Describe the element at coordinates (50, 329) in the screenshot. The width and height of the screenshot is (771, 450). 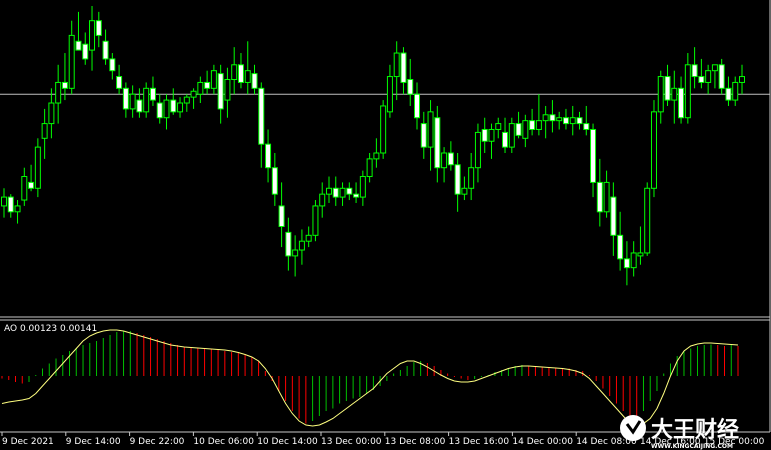
I see `ao-indicator-label: AO 0.00123 0.00141` at that location.